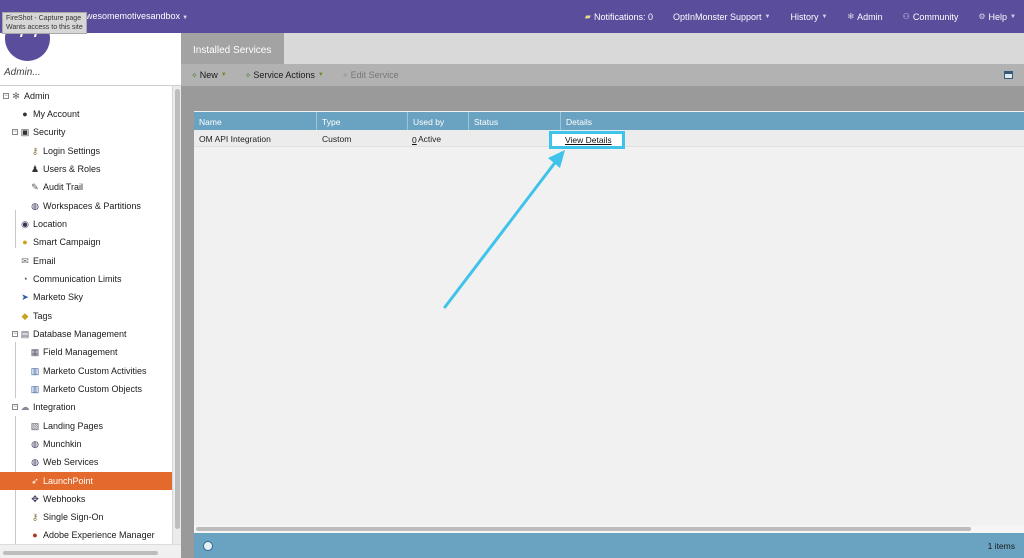 The height and width of the screenshot is (558, 1024). I want to click on tree-item-audit-trail: ✎ Audit Trail, so click(56, 187).